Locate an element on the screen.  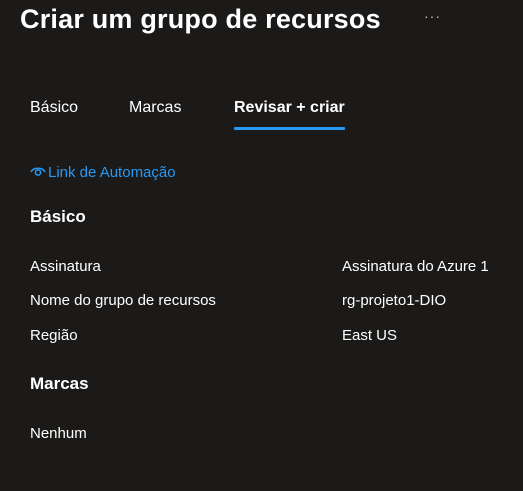
row-value-subscription: Assinatura do Azure 1 is located at coordinates (415, 266).